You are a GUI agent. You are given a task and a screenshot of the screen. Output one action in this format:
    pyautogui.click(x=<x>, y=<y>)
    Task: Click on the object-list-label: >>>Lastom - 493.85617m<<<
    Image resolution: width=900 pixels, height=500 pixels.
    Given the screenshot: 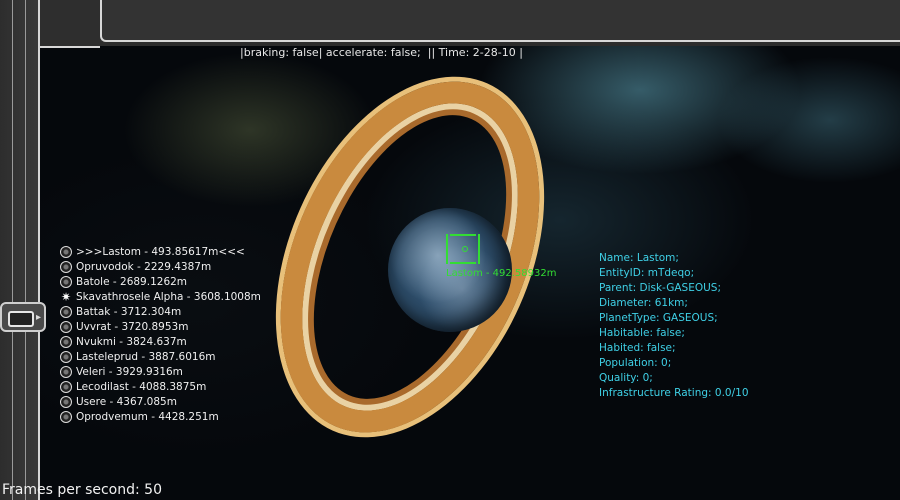 What is the action you would take?
    pyautogui.click(x=160, y=251)
    